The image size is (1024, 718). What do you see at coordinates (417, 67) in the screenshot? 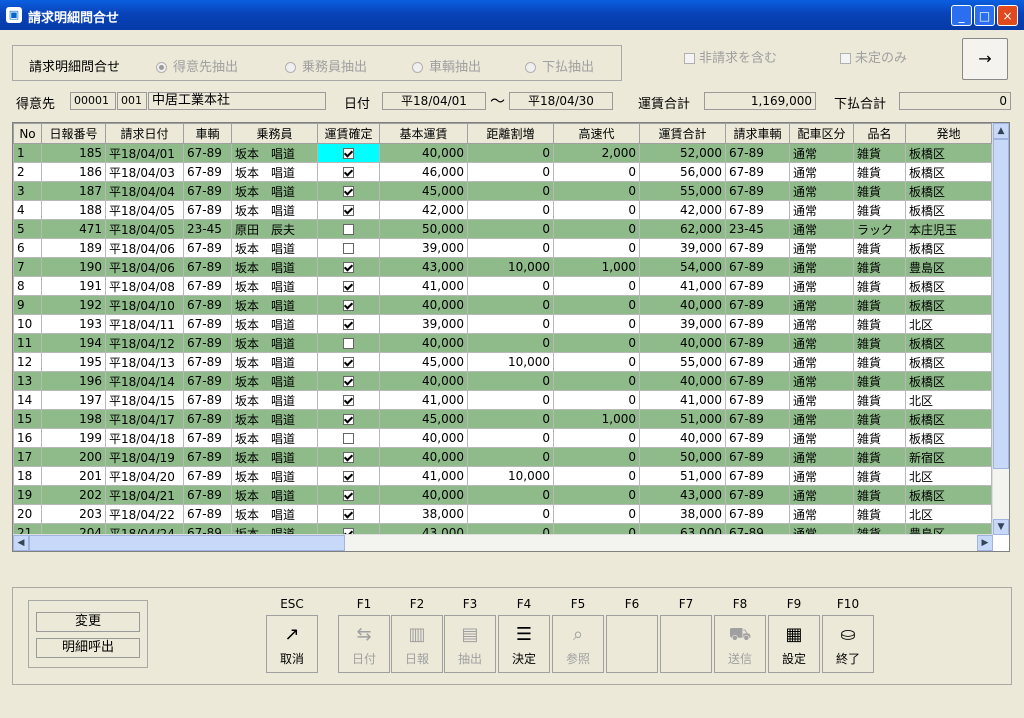
I see `radio-vehicle-indicator` at bounding box center [417, 67].